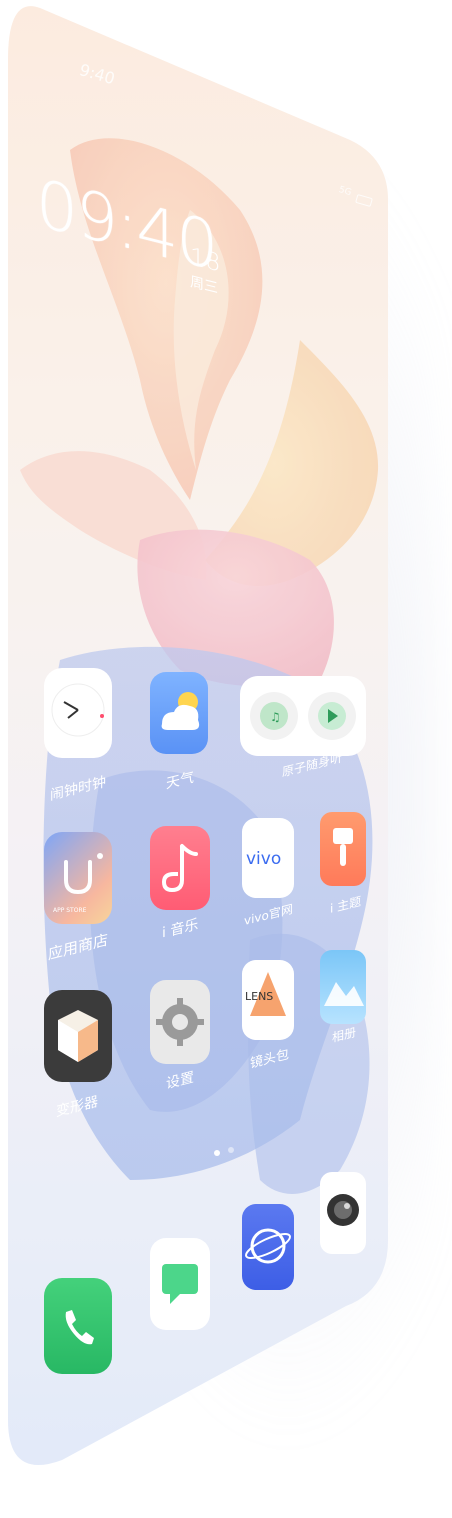  I want to click on vivo-app-icon: vivo, so click(268, 858).